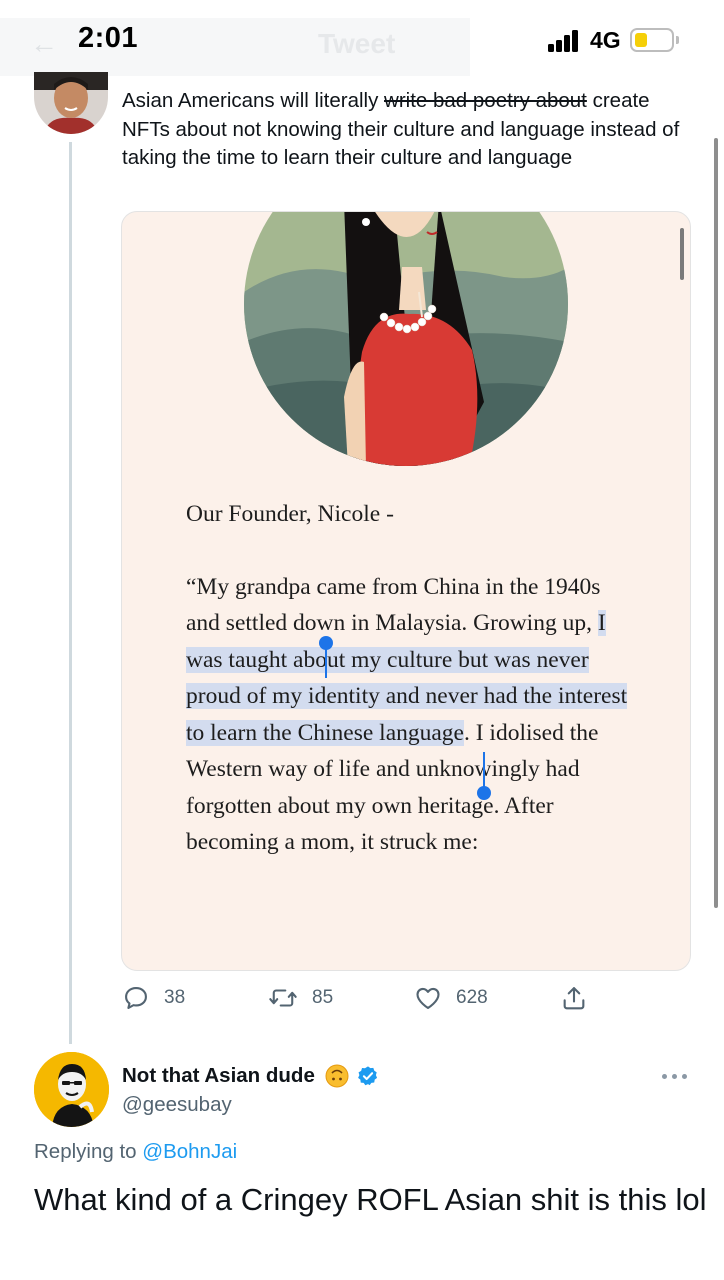 The image size is (724, 1280). What do you see at coordinates (485, 100) in the screenshot?
I see `tweet-struck-text: write bad poetry about` at bounding box center [485, 100].